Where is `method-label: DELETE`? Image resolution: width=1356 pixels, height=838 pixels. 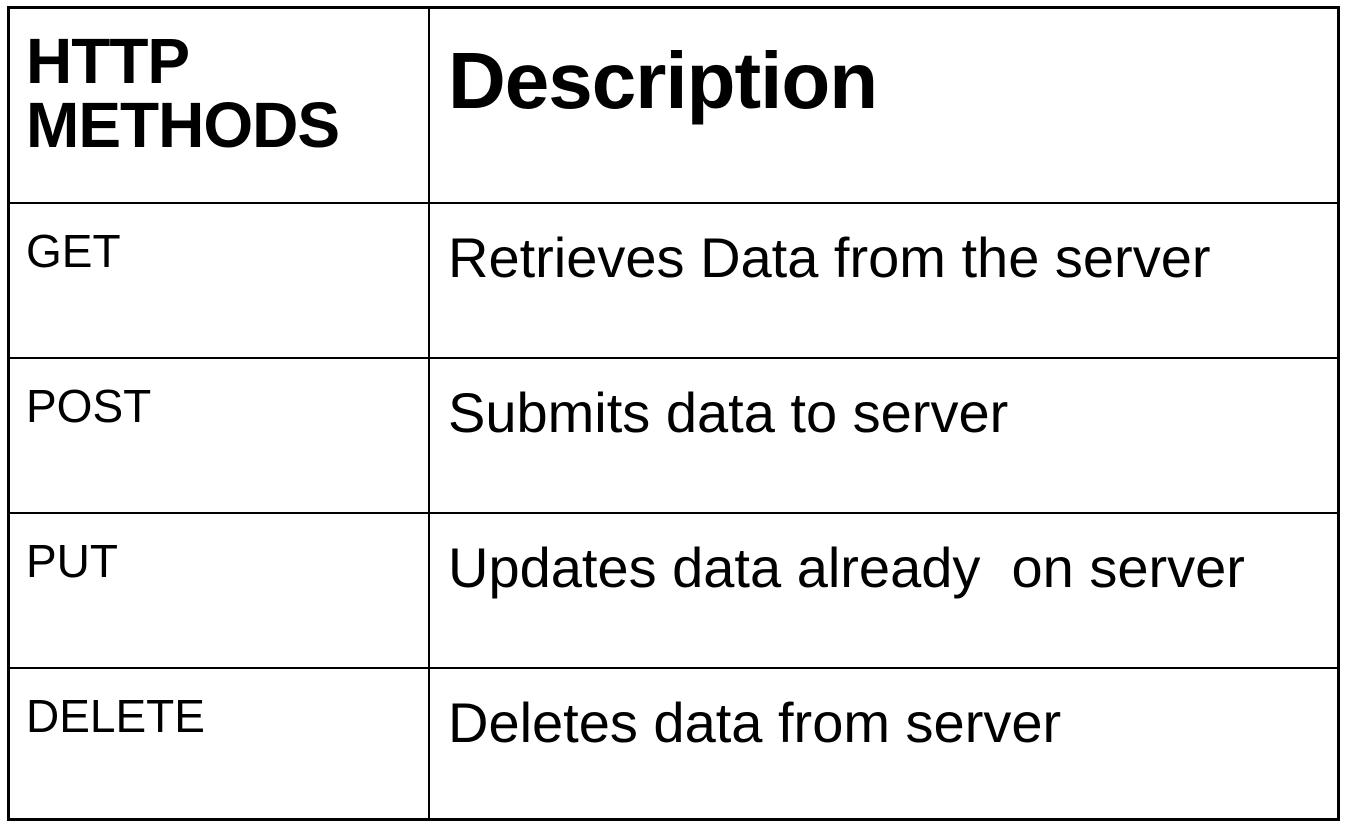 method-label: DELETE is located at coordinates (115, 716).